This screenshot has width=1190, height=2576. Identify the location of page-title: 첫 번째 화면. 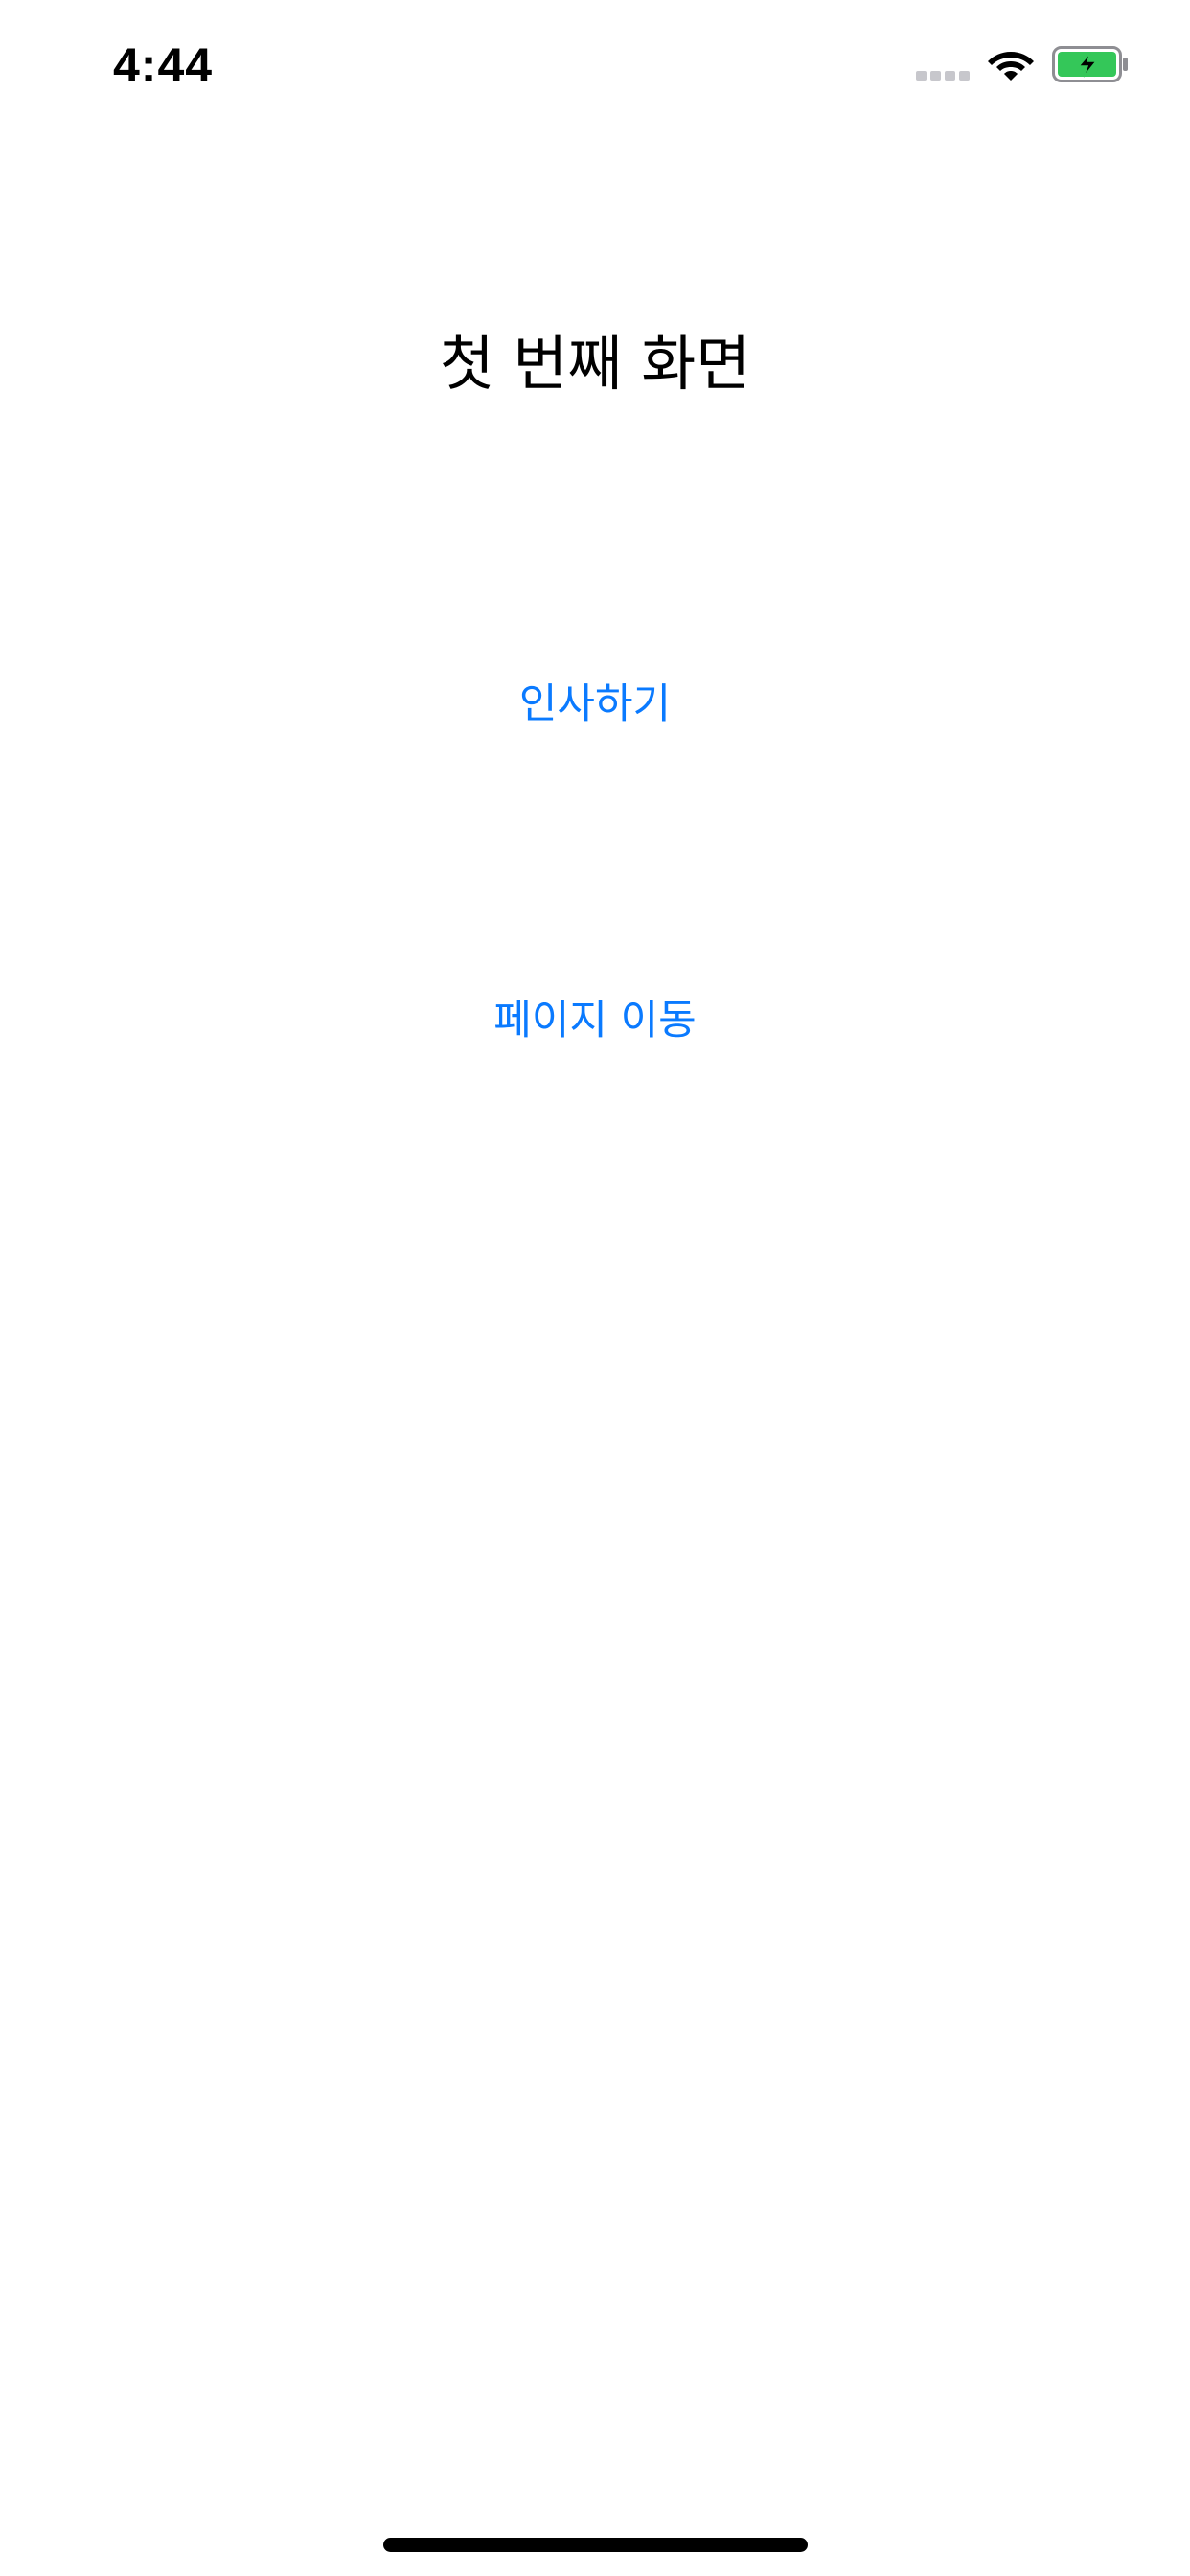
(595, 364).